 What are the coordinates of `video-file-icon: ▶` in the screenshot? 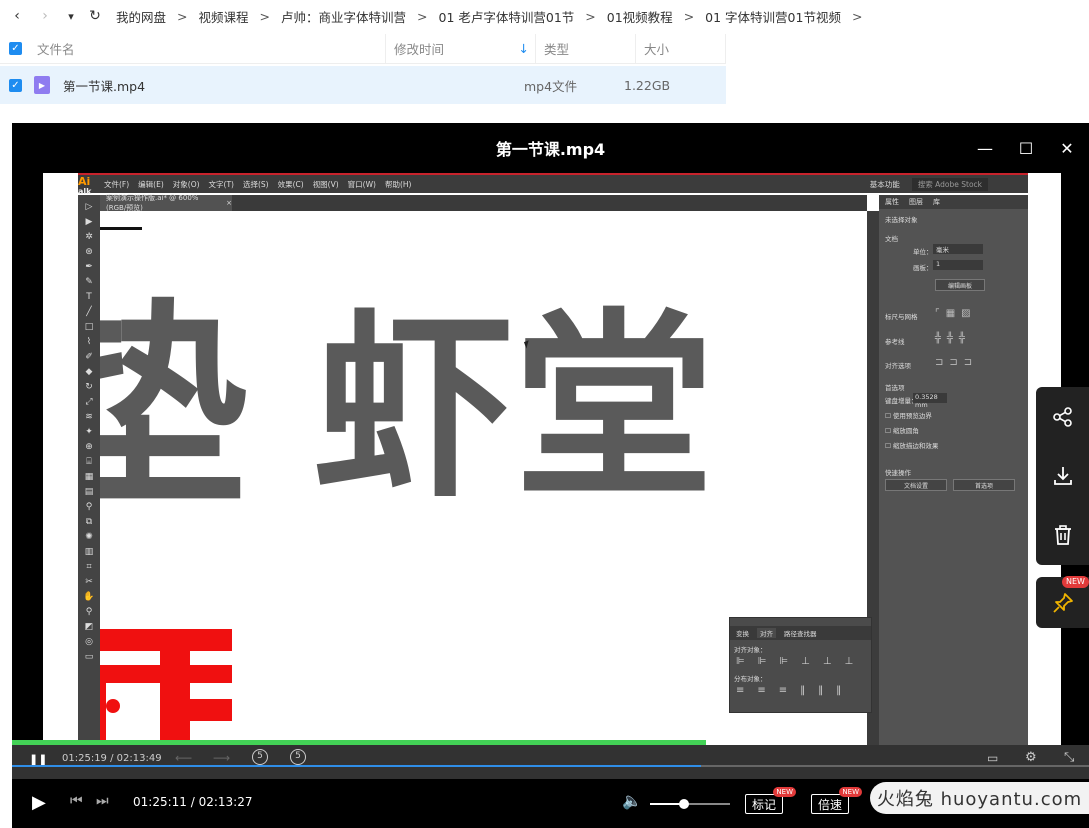 It's located at (42, 85).